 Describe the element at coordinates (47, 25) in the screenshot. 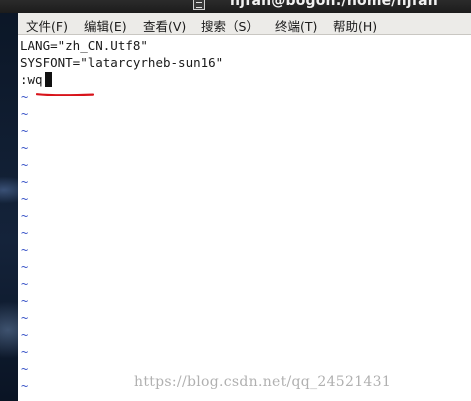

I see `menu-file: 文件(F)` at that location.